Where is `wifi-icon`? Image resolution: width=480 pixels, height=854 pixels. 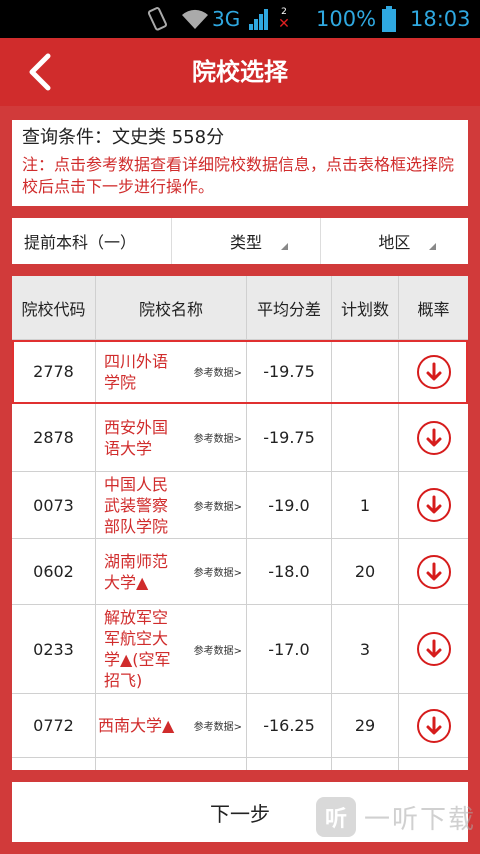
wifi-icon is located at coordinates (195, 19).